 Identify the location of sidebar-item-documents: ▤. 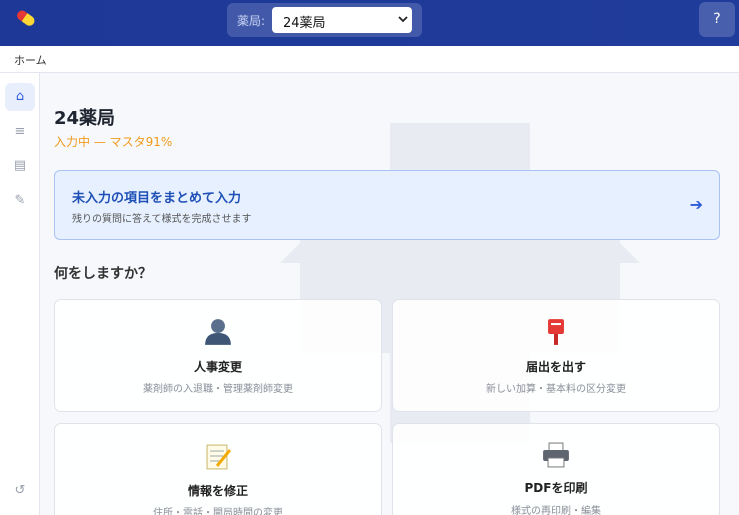
(20, 166).